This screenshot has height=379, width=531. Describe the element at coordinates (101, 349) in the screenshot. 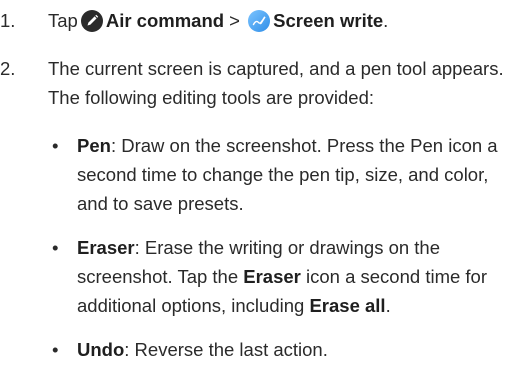

I see `tool-name: Undo` at that location.